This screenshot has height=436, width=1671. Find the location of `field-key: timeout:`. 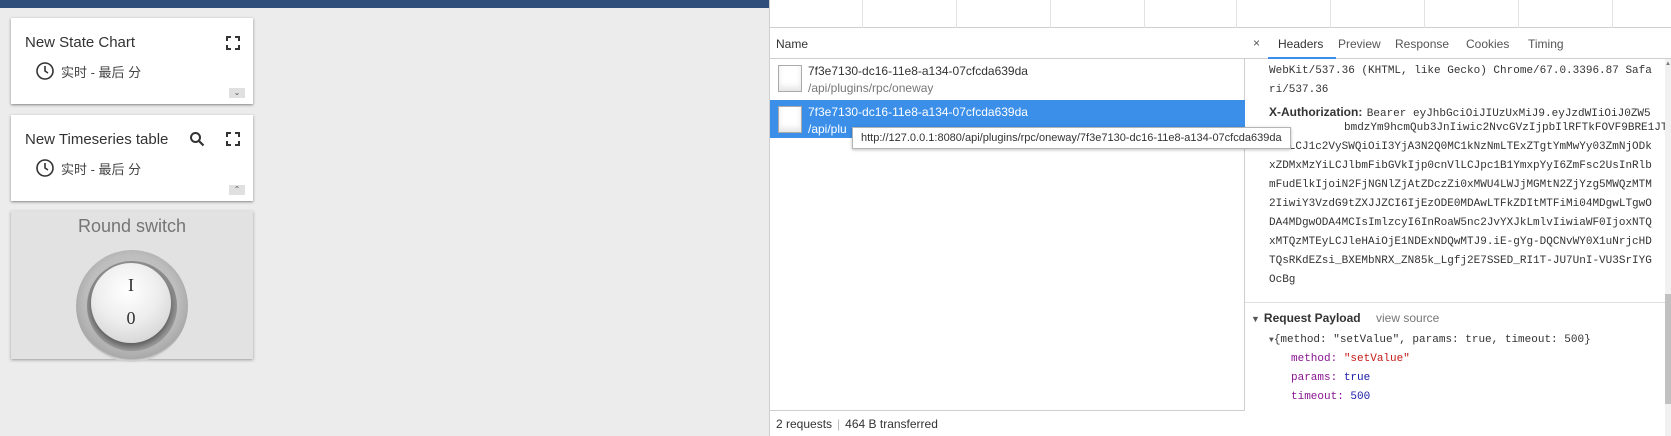

field-key: timeout: is located at coordinates (1317, 397).